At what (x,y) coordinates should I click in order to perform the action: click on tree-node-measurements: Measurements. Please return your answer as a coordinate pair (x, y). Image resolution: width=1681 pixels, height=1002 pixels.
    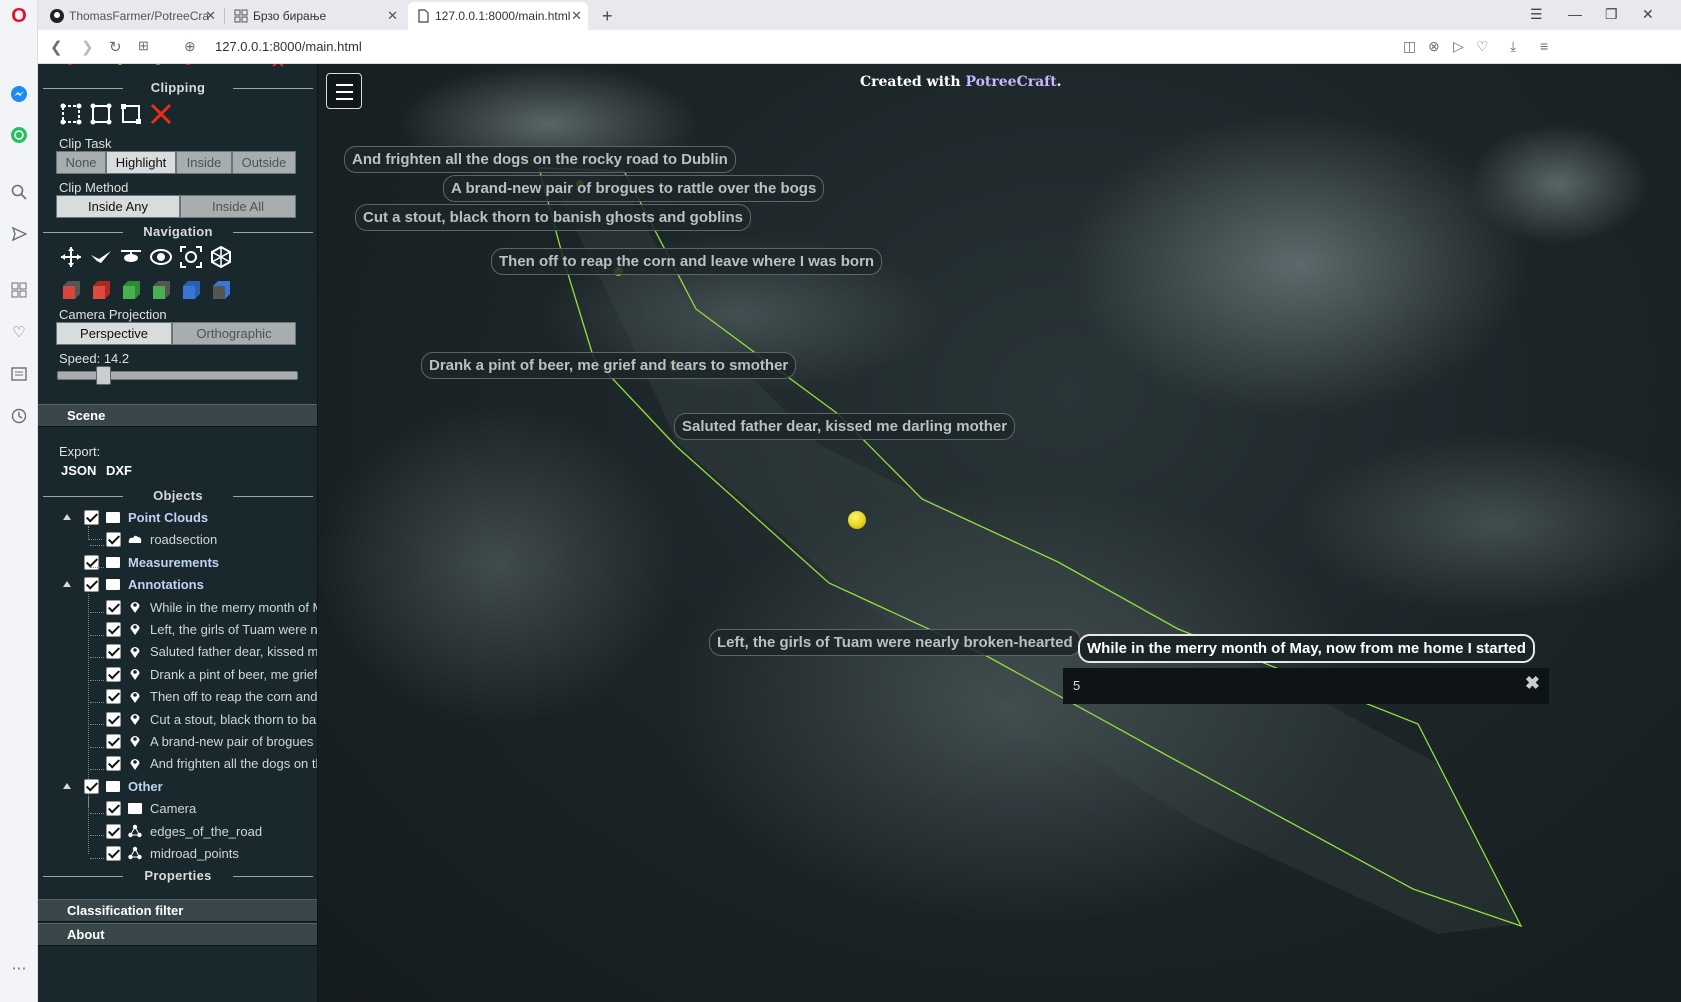
    Looking at the image, I should click on (151, 562).